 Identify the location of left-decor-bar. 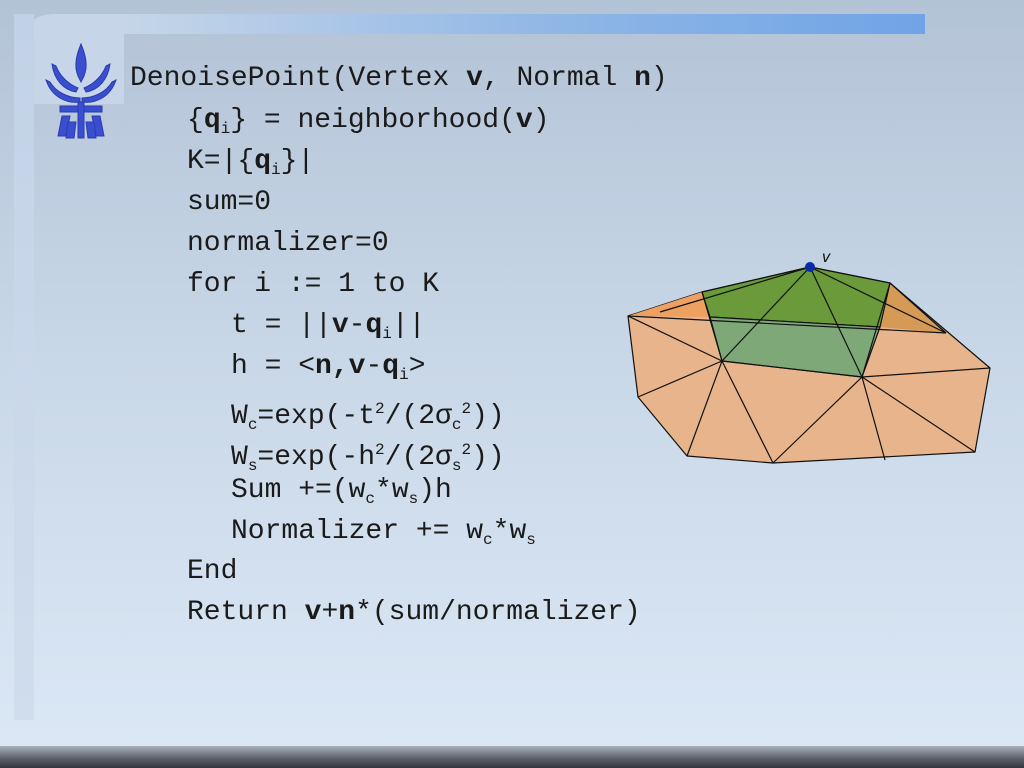
(24, 367).